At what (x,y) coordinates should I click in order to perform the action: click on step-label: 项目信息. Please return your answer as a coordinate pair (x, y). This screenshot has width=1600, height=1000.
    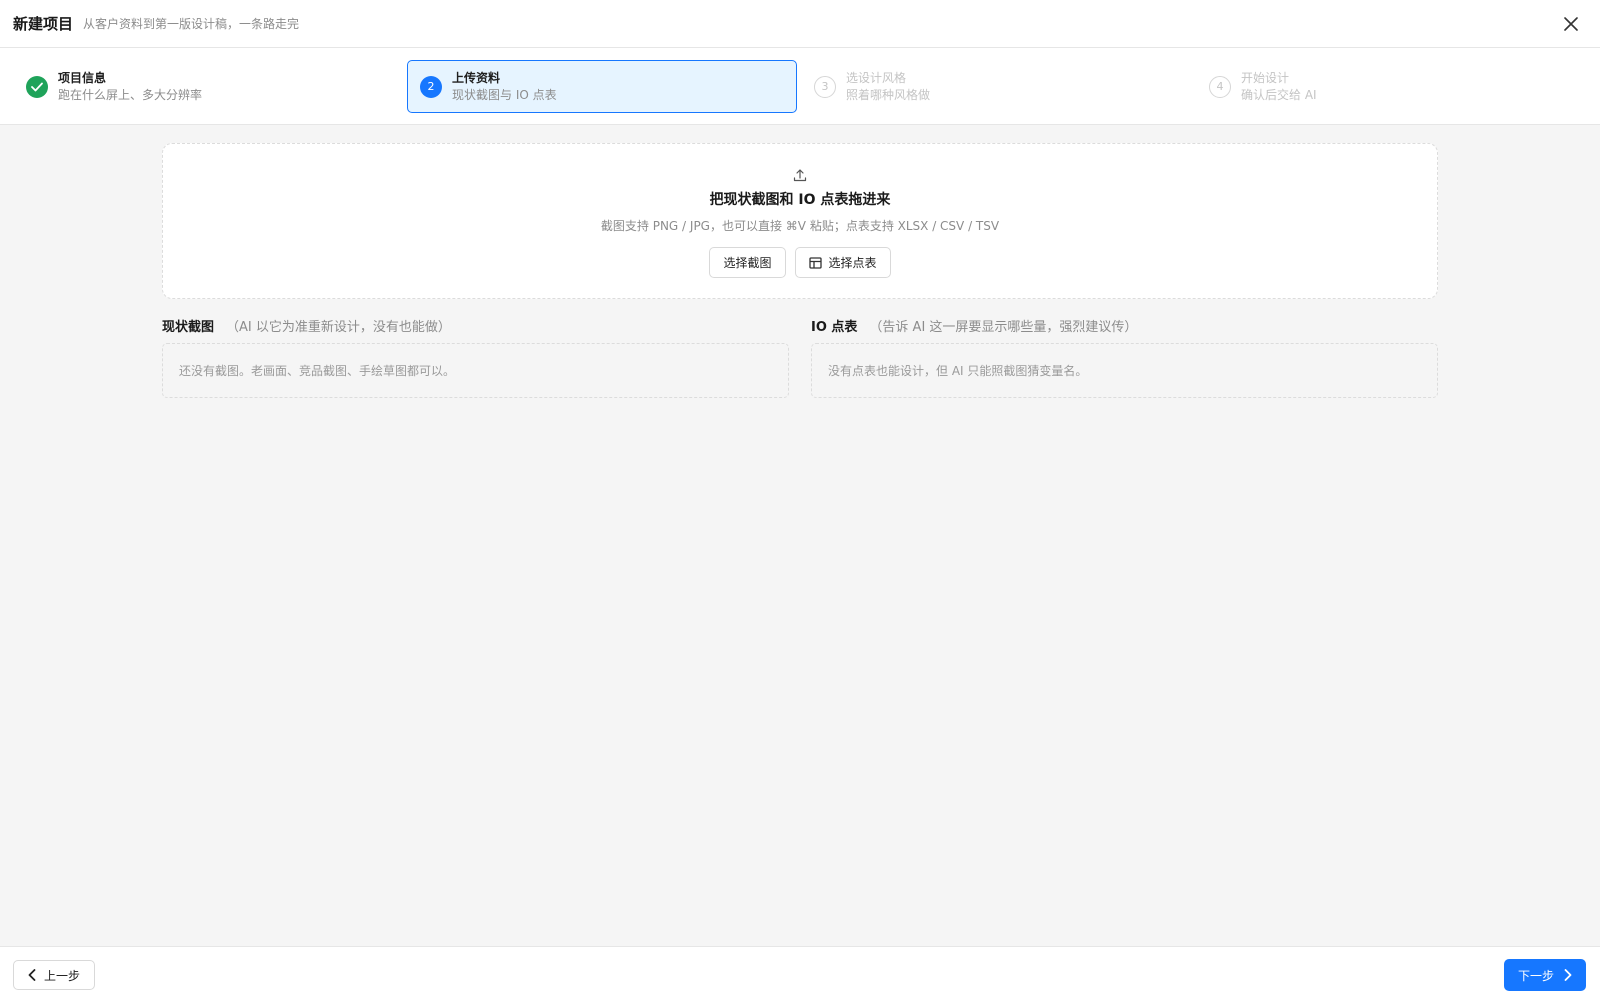
    Looking at the image, I should click on (82, 77).